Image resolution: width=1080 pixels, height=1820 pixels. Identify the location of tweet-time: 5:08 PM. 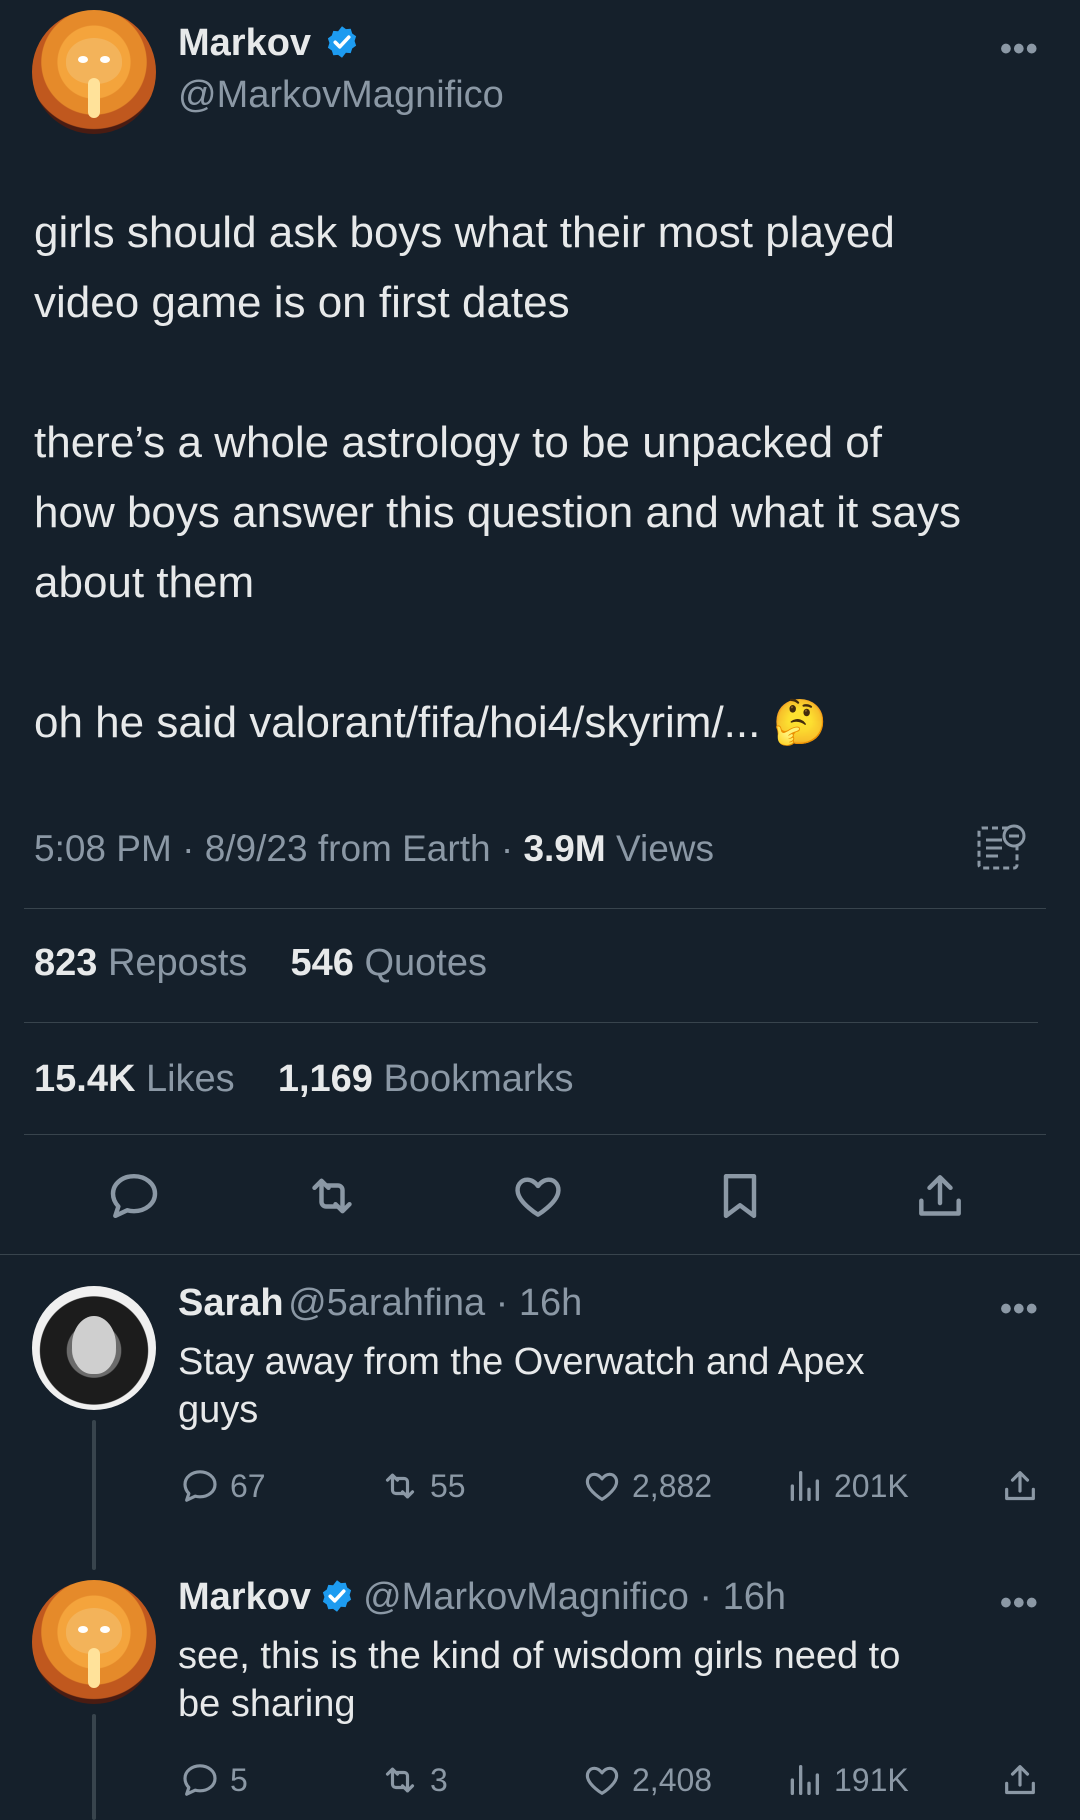
(103, 848).